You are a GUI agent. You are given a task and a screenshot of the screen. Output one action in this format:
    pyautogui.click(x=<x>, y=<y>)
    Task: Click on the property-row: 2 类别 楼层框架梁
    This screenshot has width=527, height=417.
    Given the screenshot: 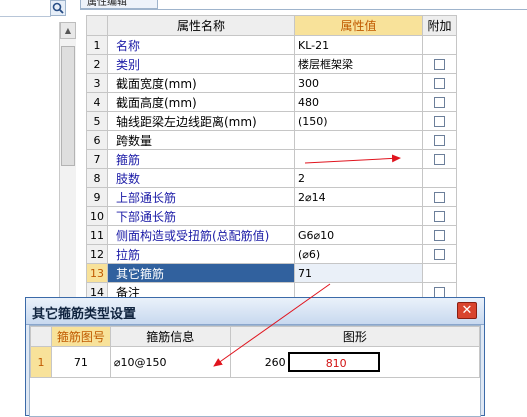 What is the action you would take?
    pyautogui.click(x=271, y=64)
    